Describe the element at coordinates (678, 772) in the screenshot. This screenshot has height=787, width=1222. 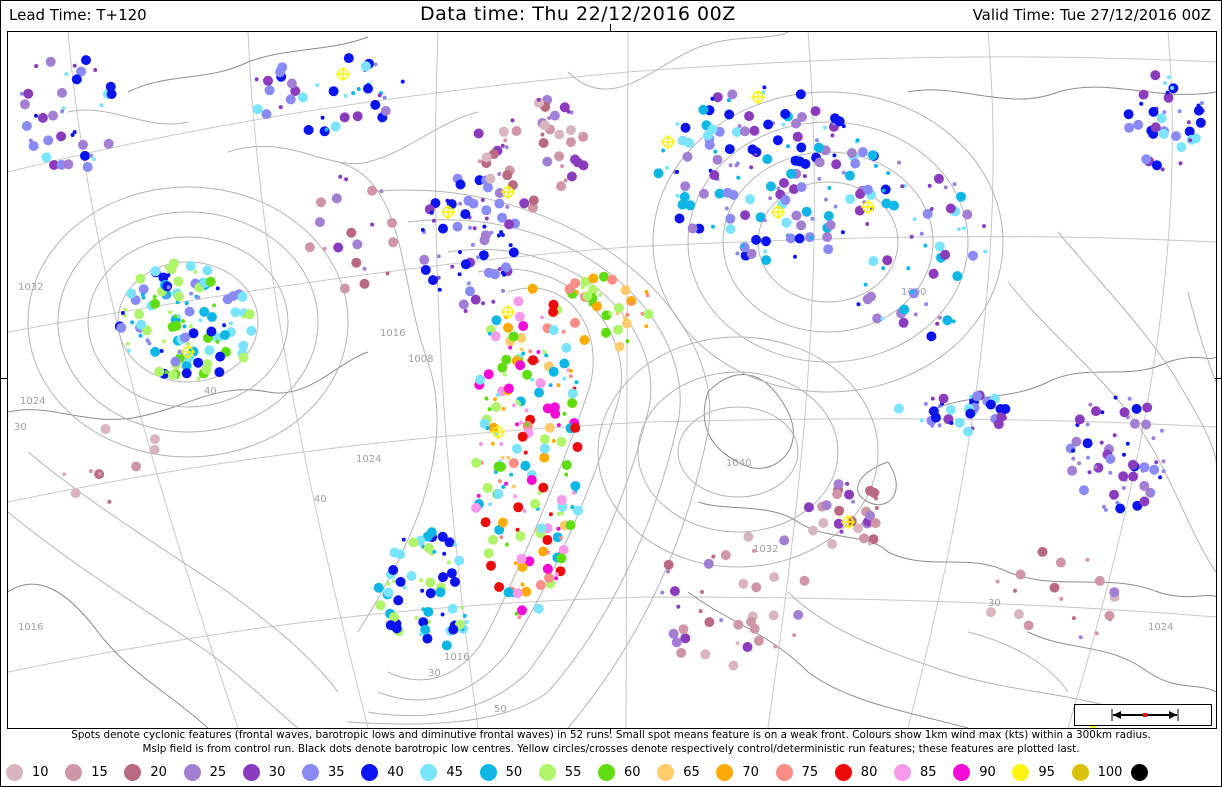
I see `legend-item: 65` at that location.